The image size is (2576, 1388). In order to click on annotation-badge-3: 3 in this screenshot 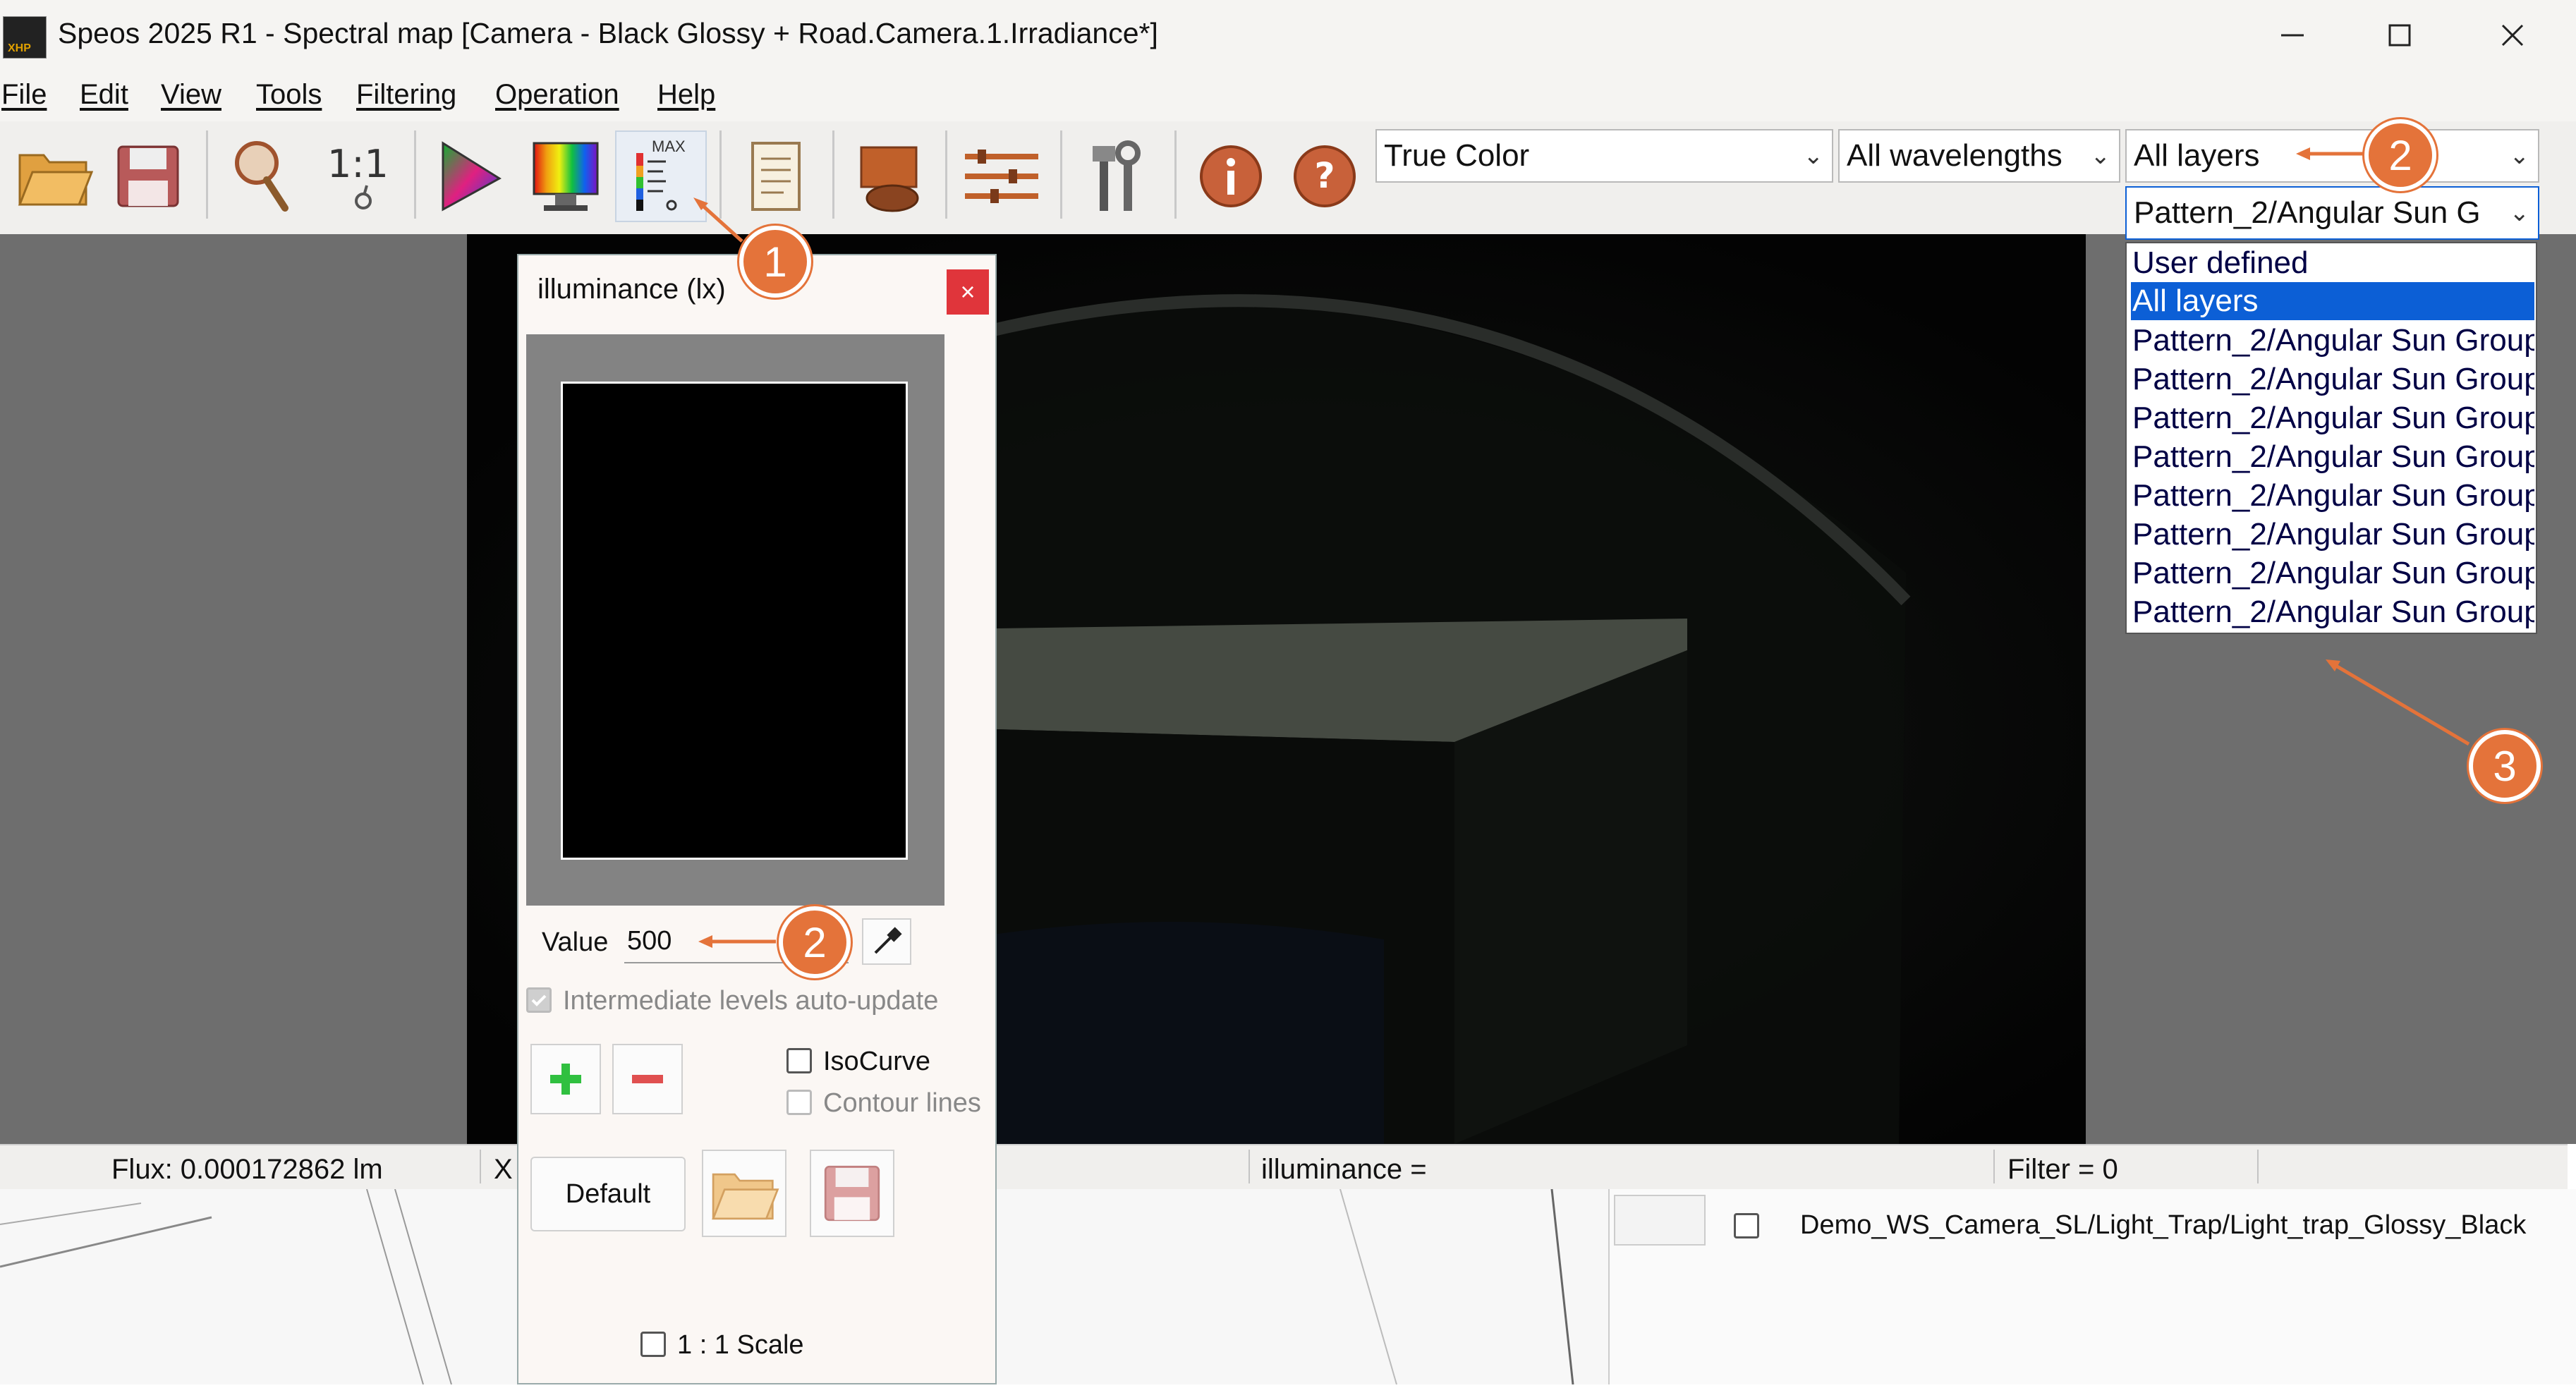, I will do `click(2505, 766)`.